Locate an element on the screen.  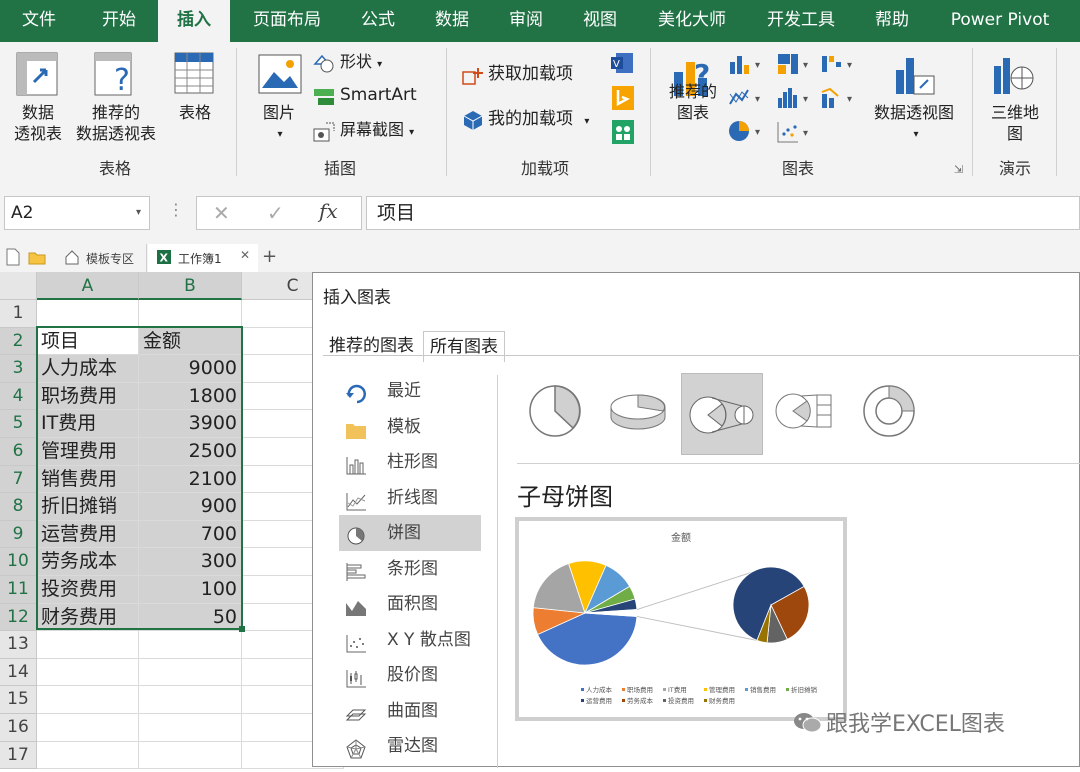
cell-b: 金额 is located at coordinates (190, 341).